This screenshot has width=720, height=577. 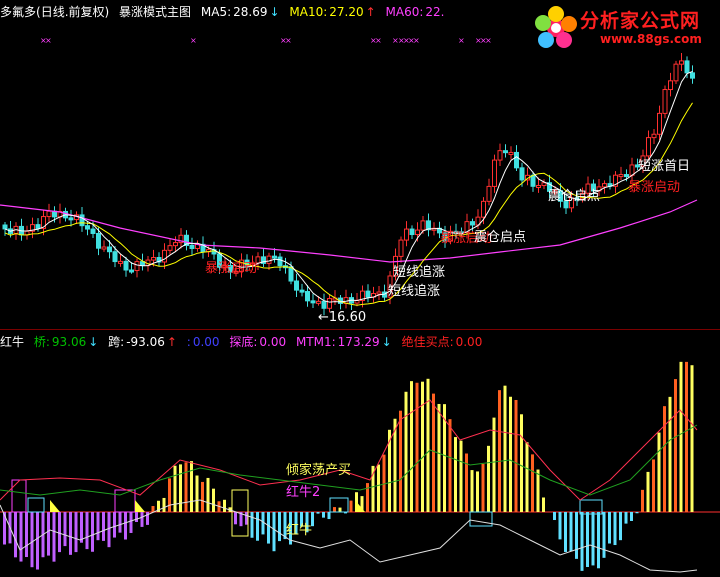 I want to click on rally-start-label-3: 暴涨启动, so click(x=654, y=187).